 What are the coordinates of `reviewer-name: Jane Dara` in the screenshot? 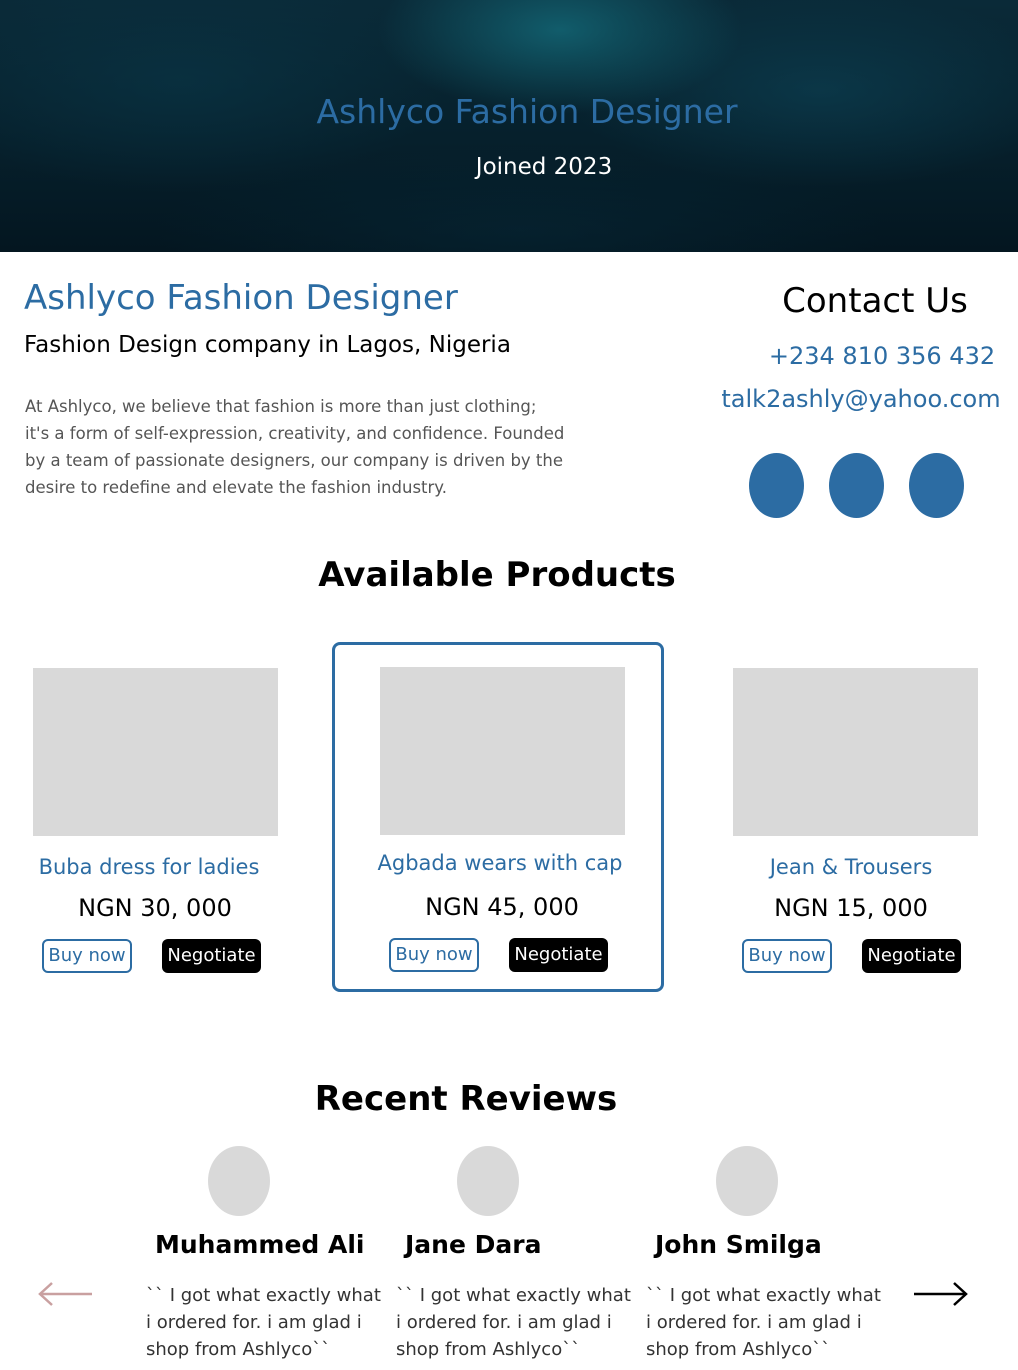 It's located at (473, 1244).